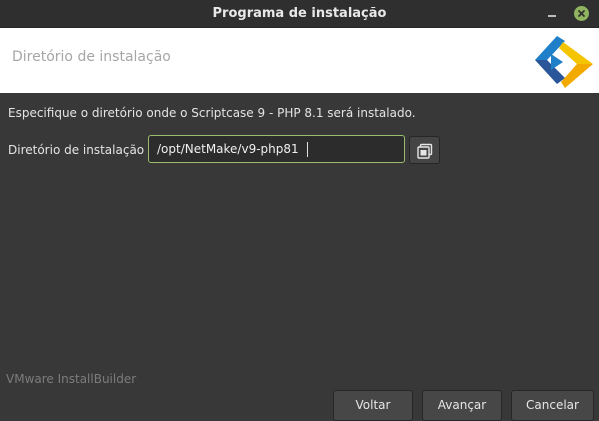 This screenshot has height=421, width=599. I want to click on title-bar: Programa de instalação, so click(299, 14).